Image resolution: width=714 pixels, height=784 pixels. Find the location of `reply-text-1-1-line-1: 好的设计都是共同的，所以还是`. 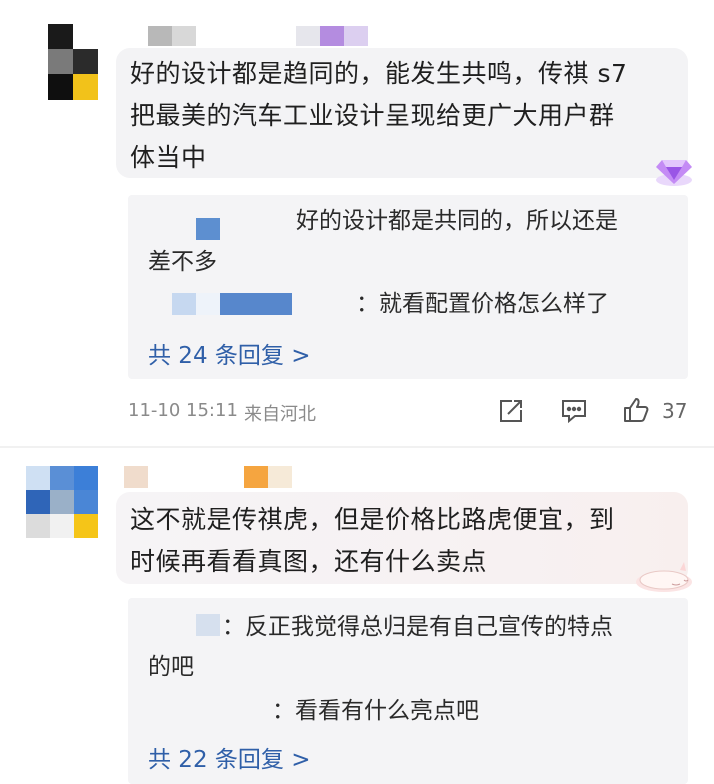

reply-text-1-1-line-1: 好的设计都是共同的，所以还是 is located at coordinates (457, 221).